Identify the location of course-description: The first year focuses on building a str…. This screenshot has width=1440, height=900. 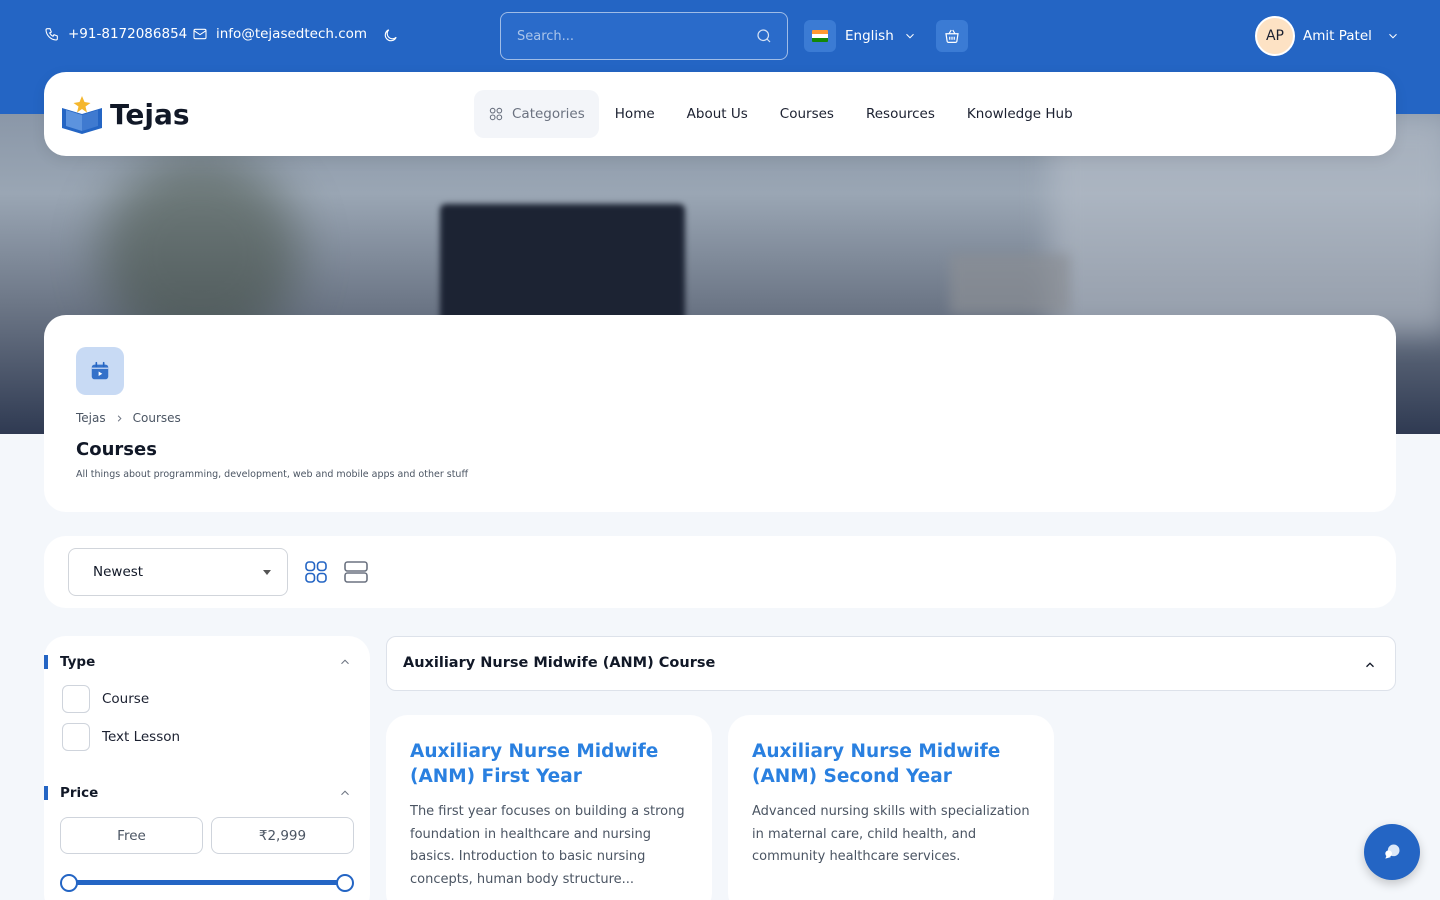
(547, 845).